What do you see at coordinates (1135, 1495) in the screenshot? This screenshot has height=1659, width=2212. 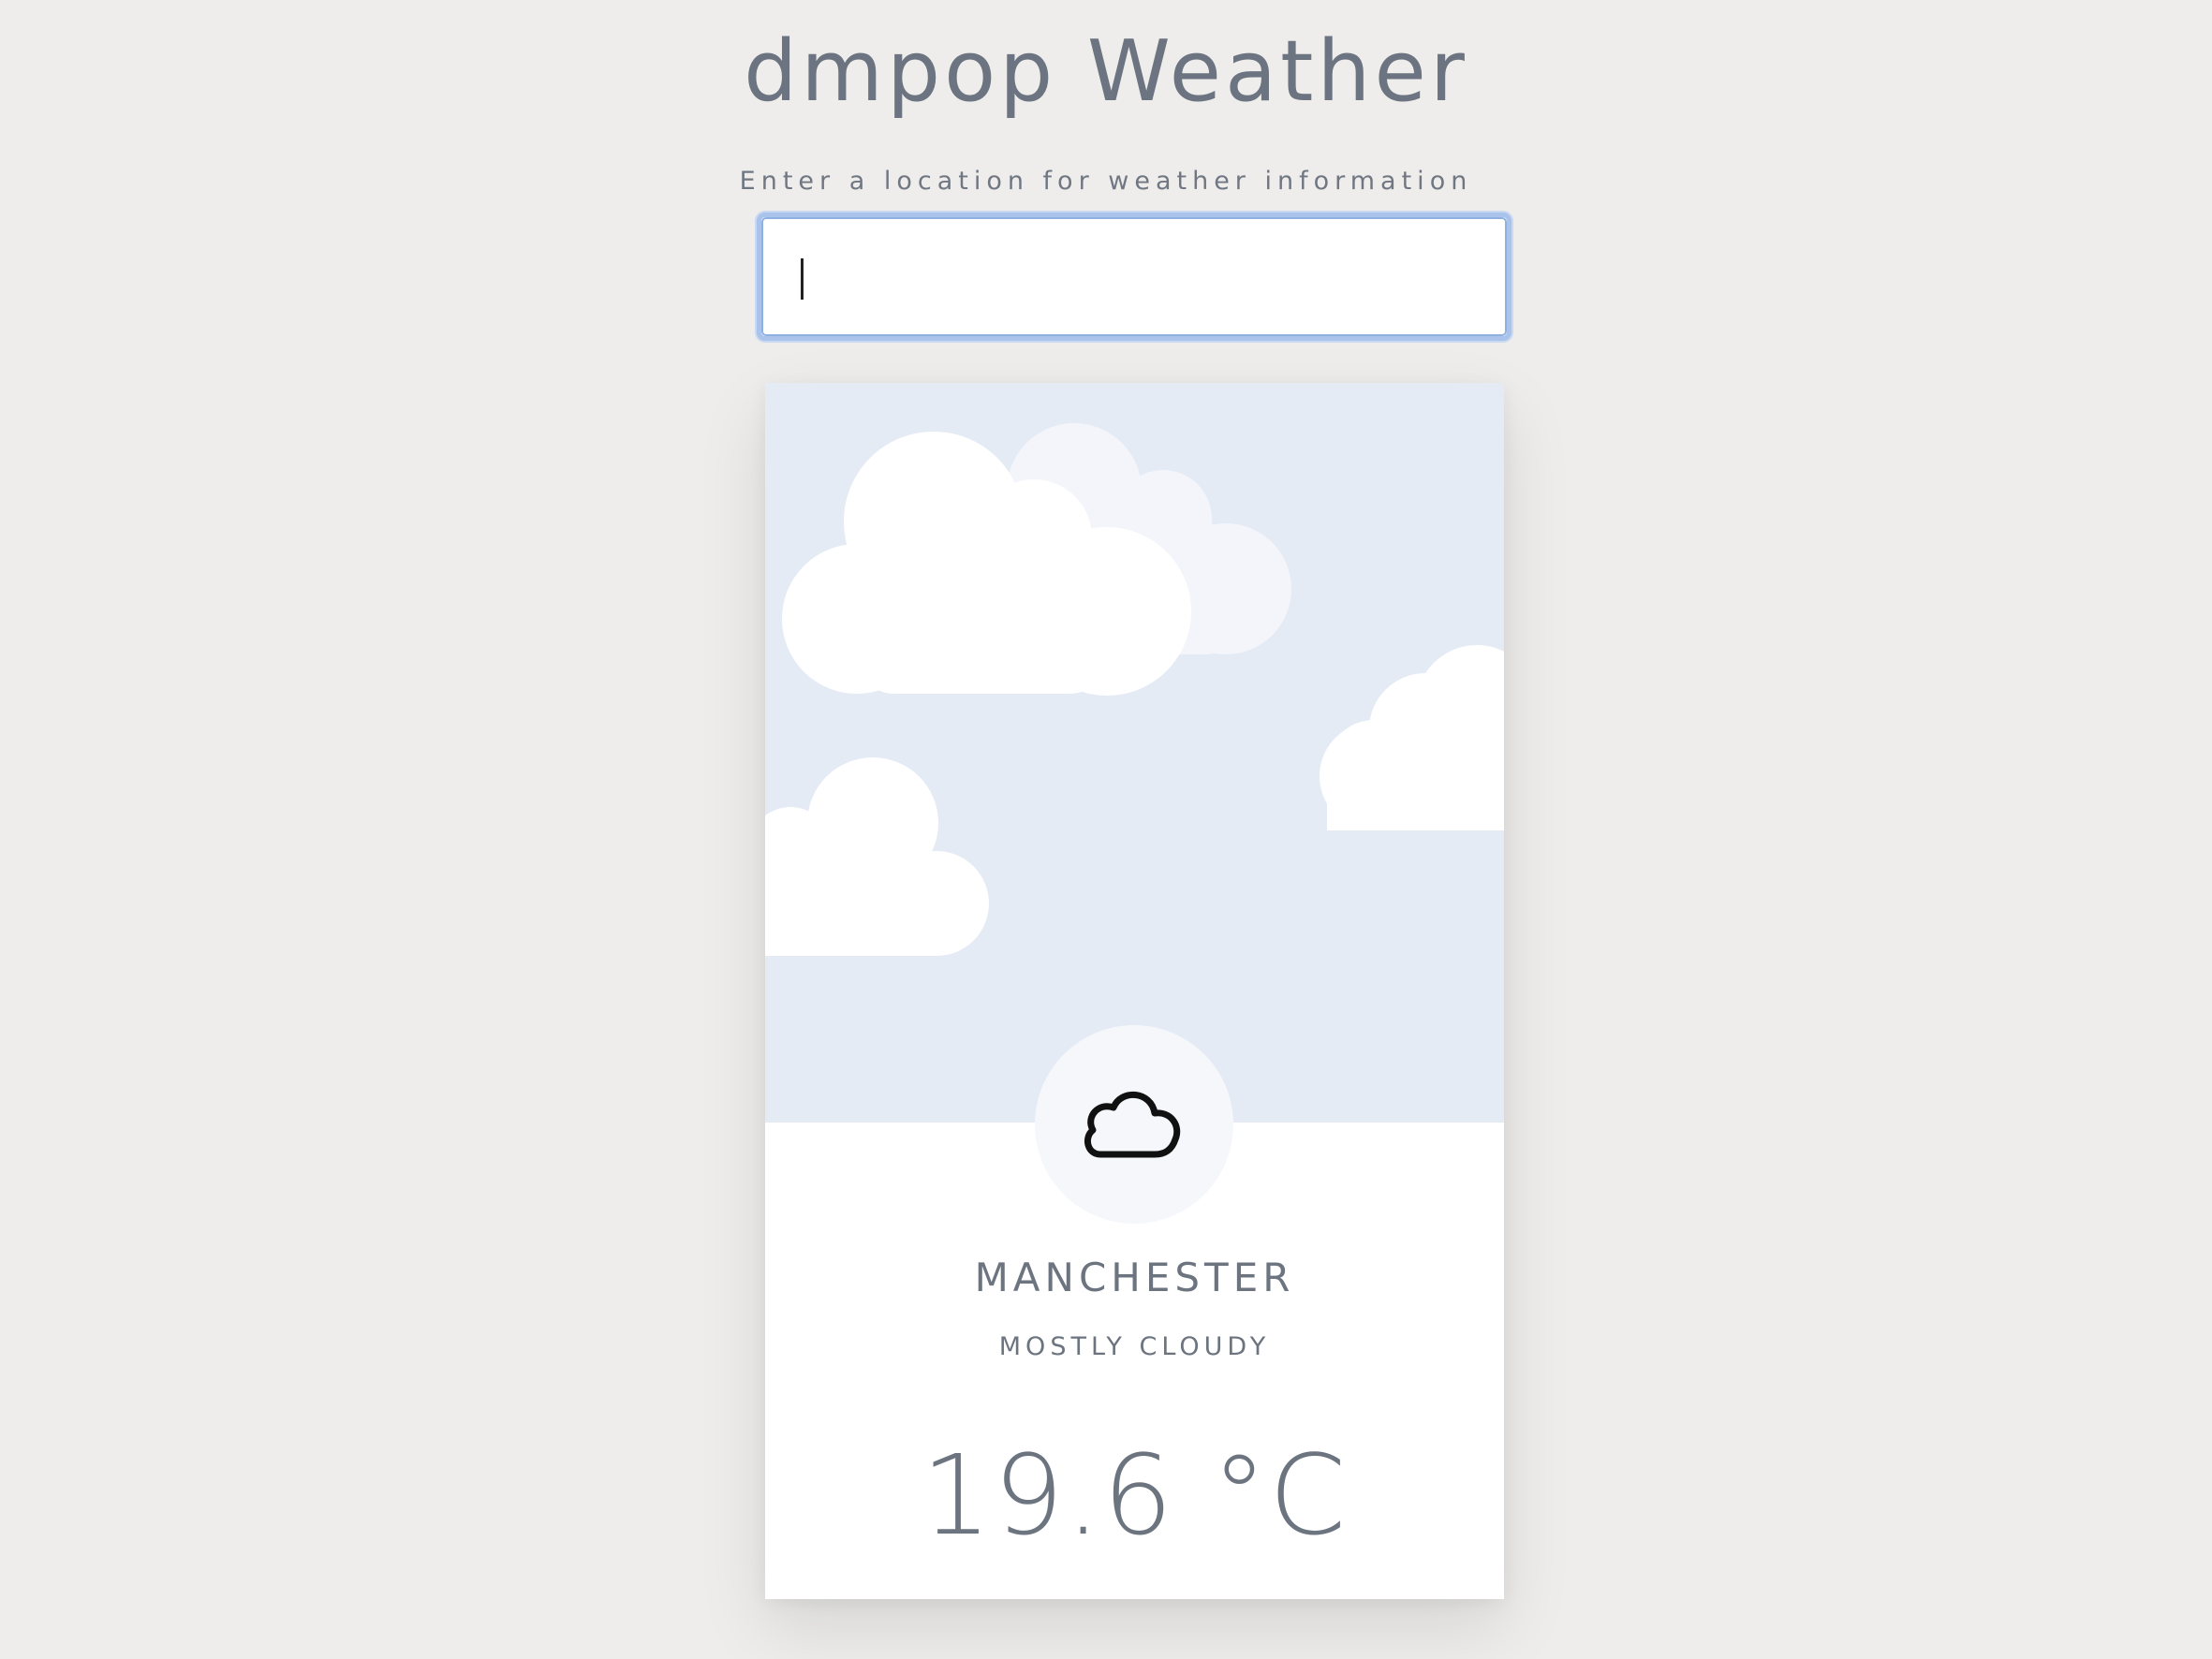 I see `temperature-readout: 19.6 °C` at bounding box center [1135, 1495].